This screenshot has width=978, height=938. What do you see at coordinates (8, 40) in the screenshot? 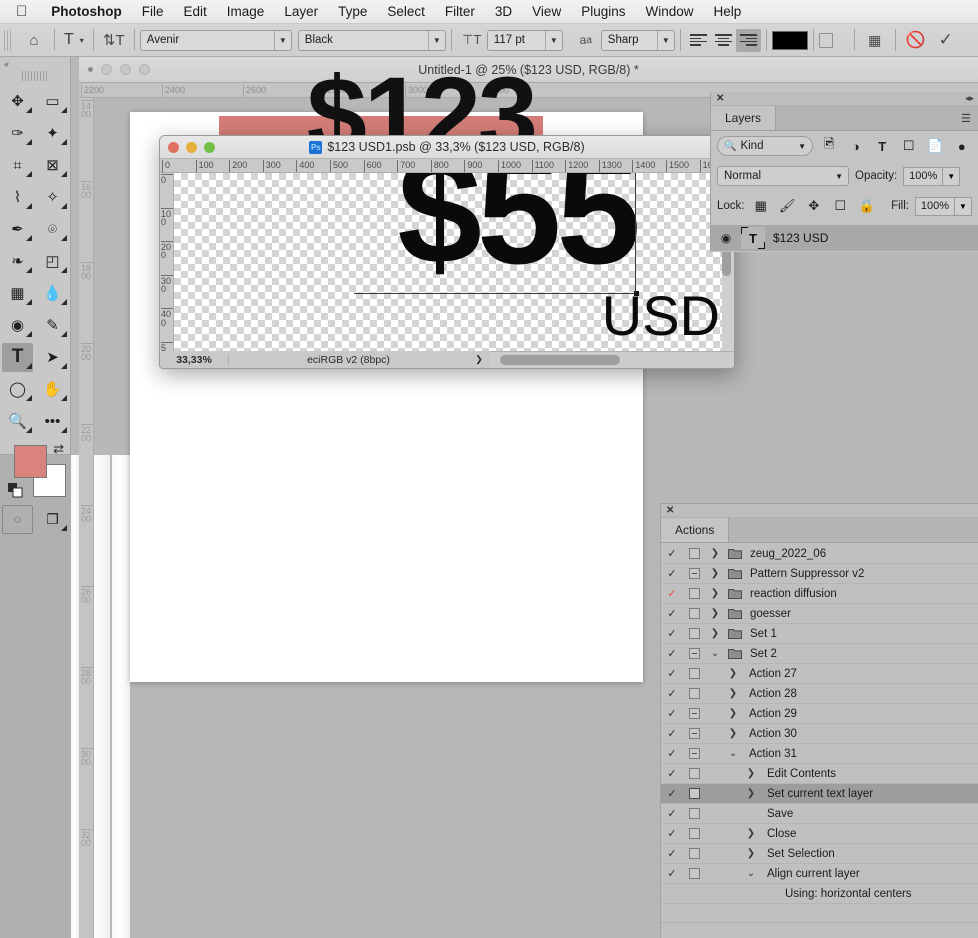
I see `options-bar-grip` at bounding box center [8, 40].